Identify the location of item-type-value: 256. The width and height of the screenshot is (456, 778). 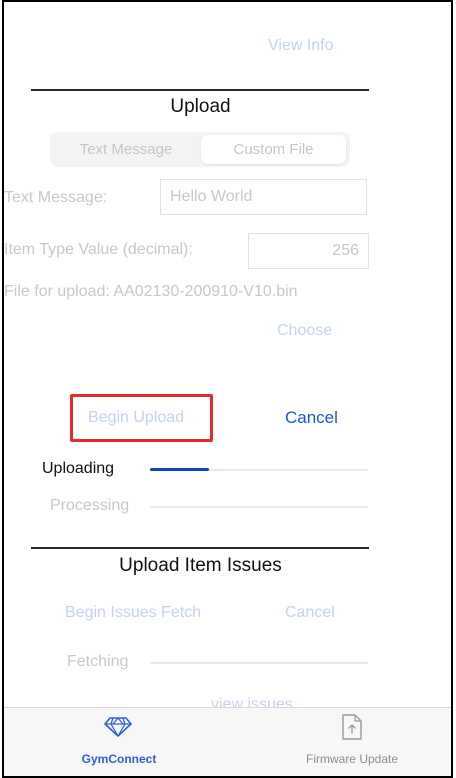
(345, 250).